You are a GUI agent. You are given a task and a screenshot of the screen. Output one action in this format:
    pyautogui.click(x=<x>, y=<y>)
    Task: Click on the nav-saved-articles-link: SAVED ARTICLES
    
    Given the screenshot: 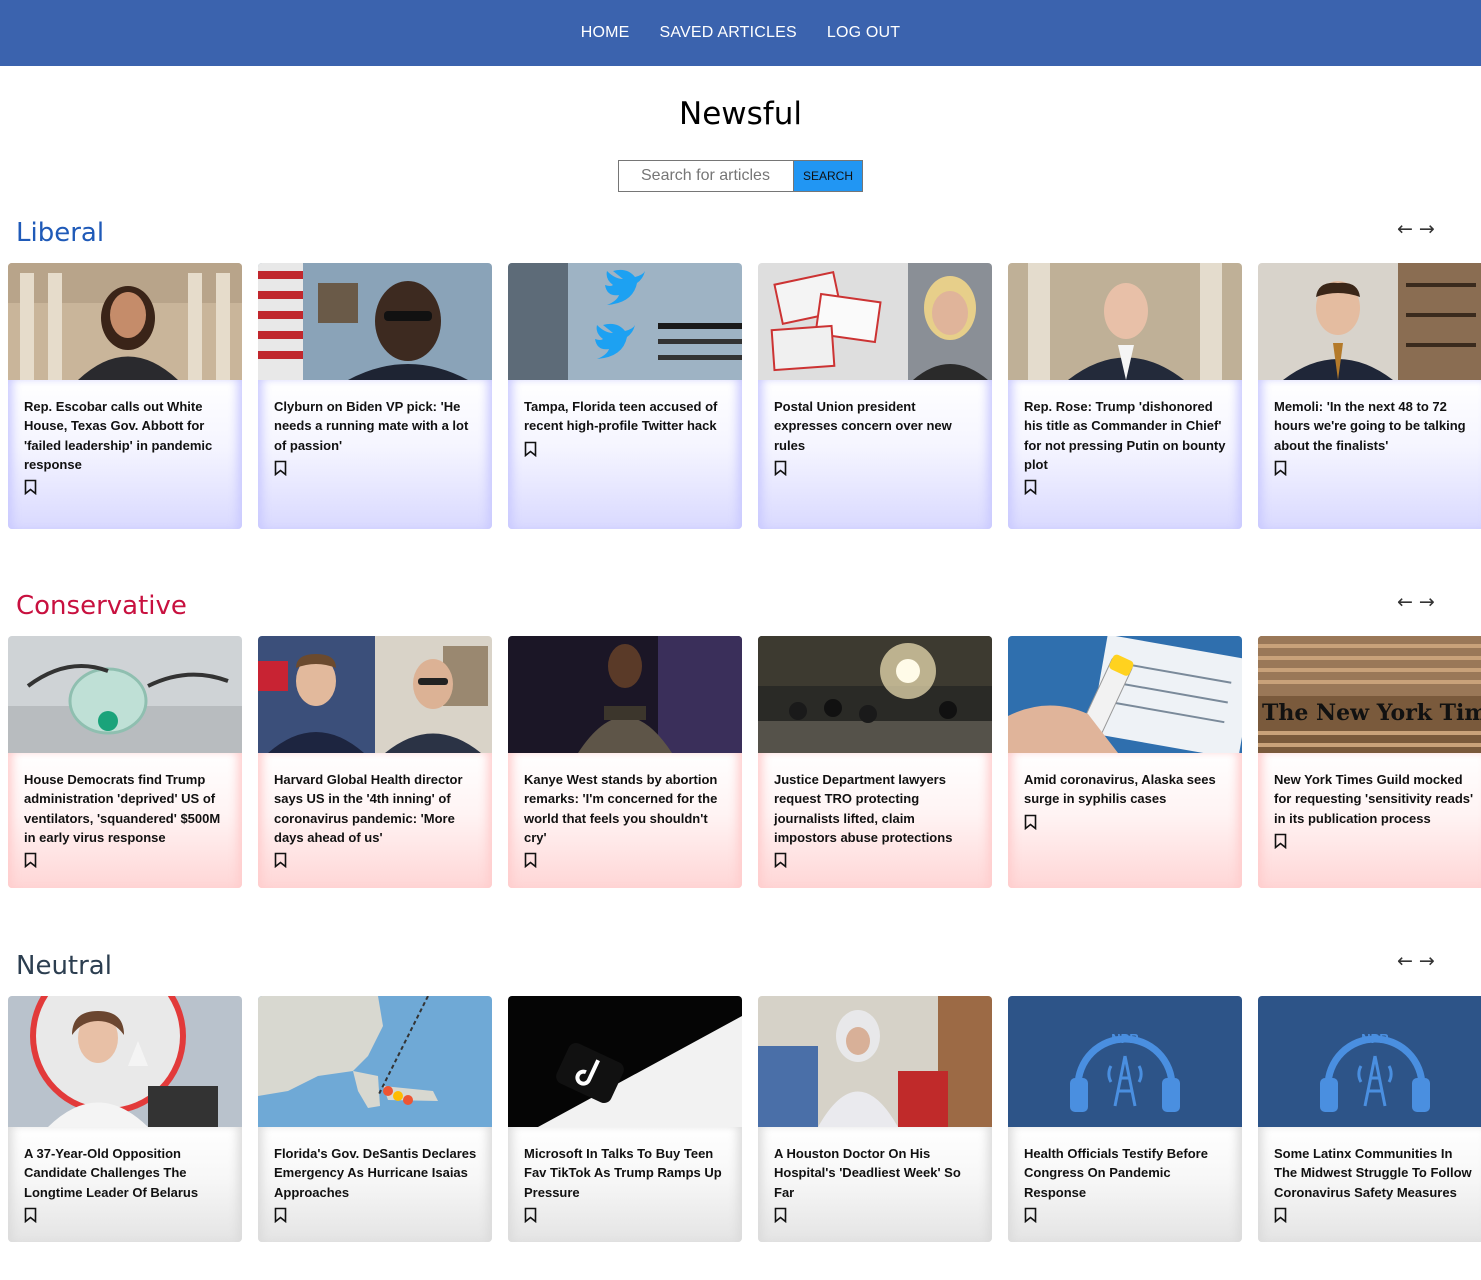 What is the action you would take?
    pyautogui.click(x=728, y=33)
    